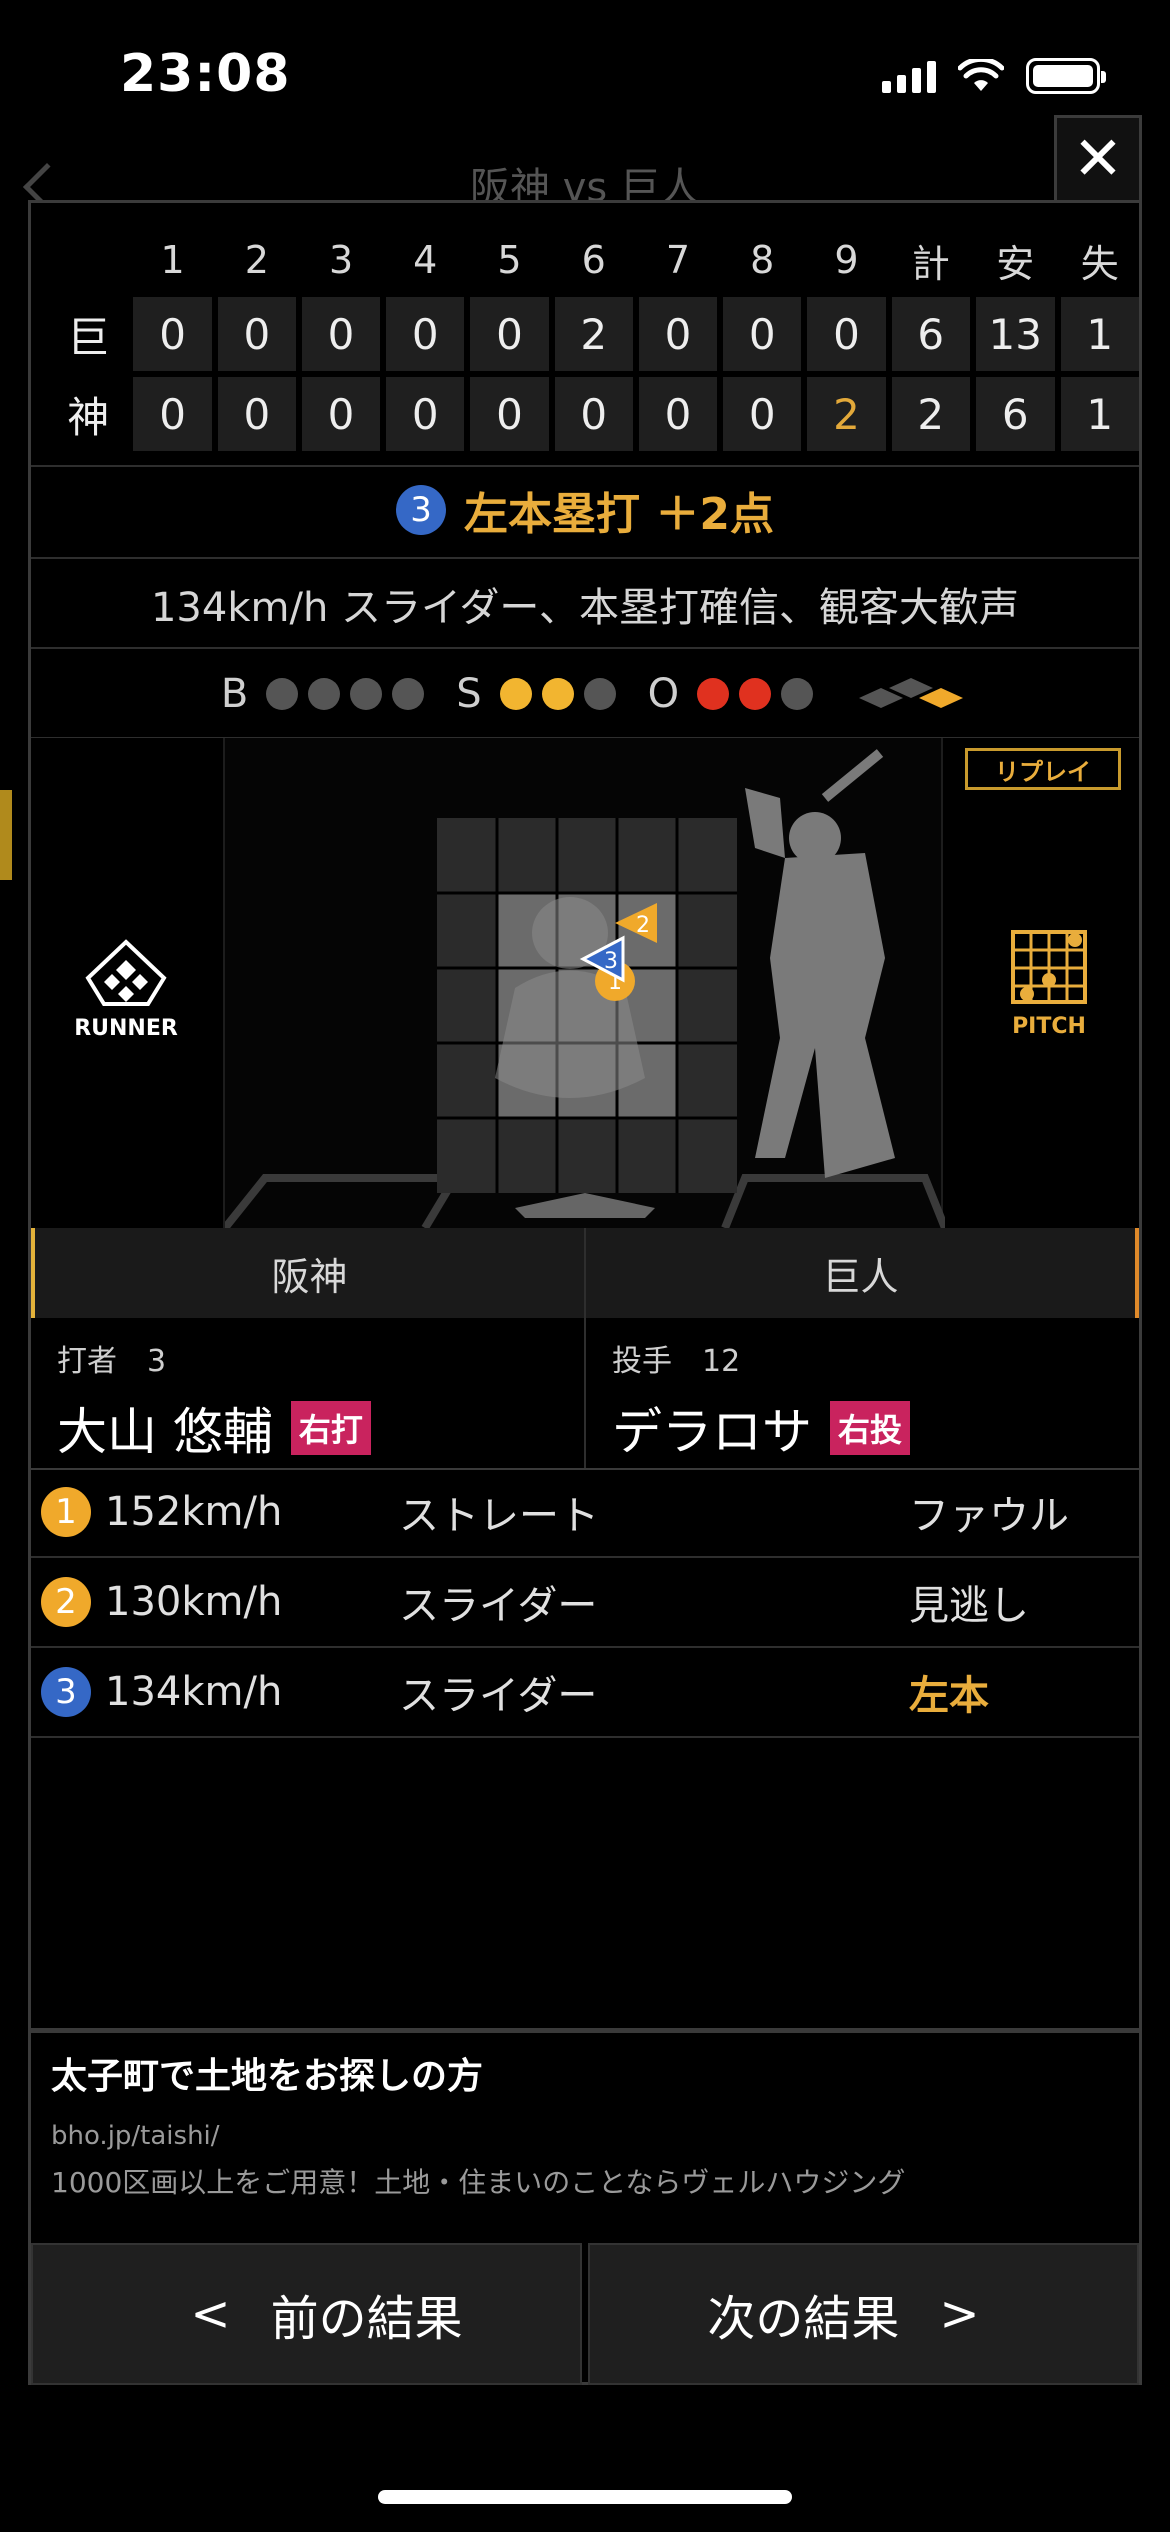 This screenshot has height=2532, width=1170. I want to click on runner-button: RUNNER, so click(126, 989).